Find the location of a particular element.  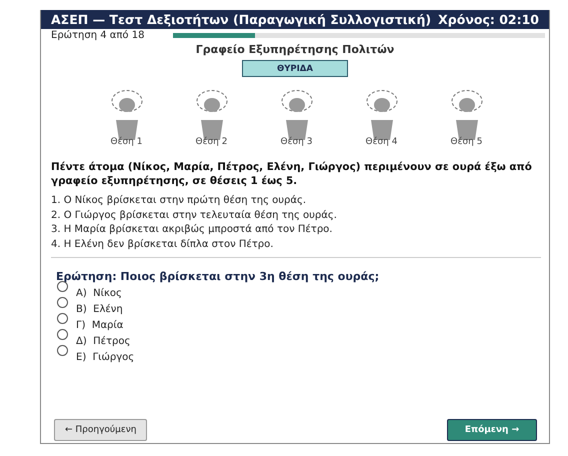

position-label: Θέση 4 is located at coordinates (382, 142).